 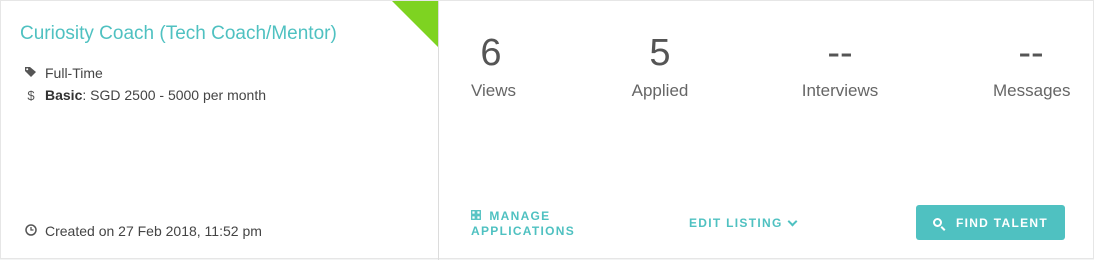 I want to click on stat-applied: 5 Applied, so click(x=660, y=66).